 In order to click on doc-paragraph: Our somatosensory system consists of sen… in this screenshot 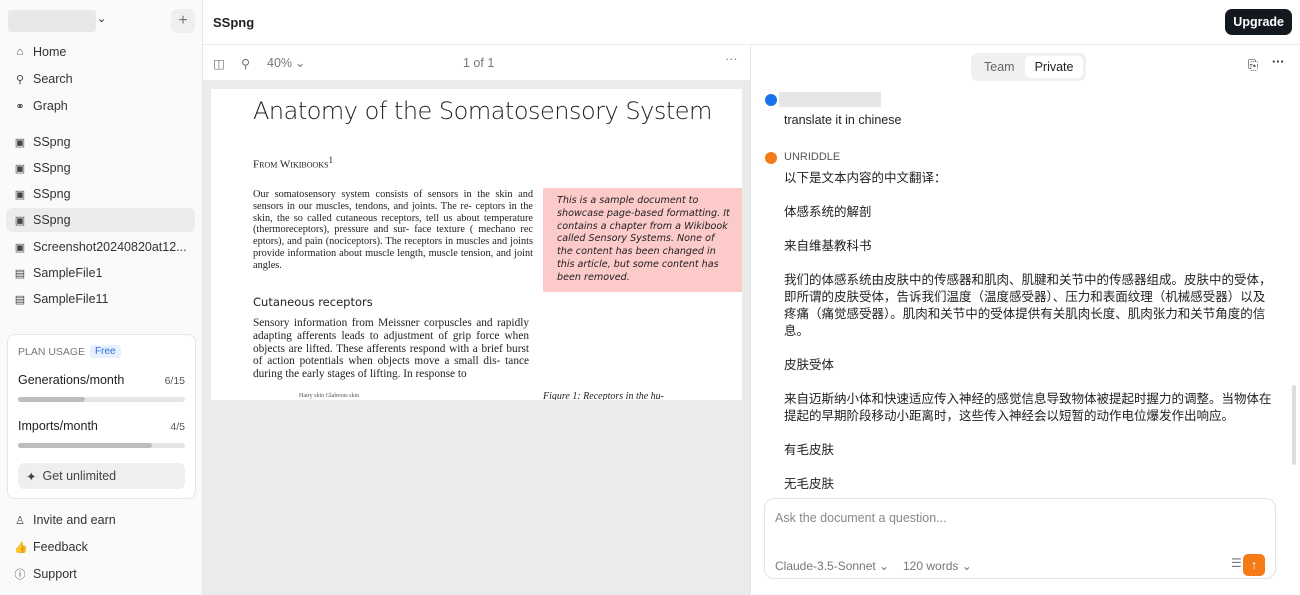, I will do `click(393, 230)`.